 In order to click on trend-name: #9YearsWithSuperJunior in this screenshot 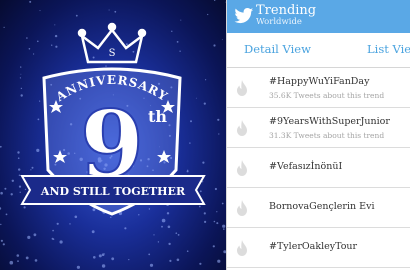, I will do `click(329, 121)`.